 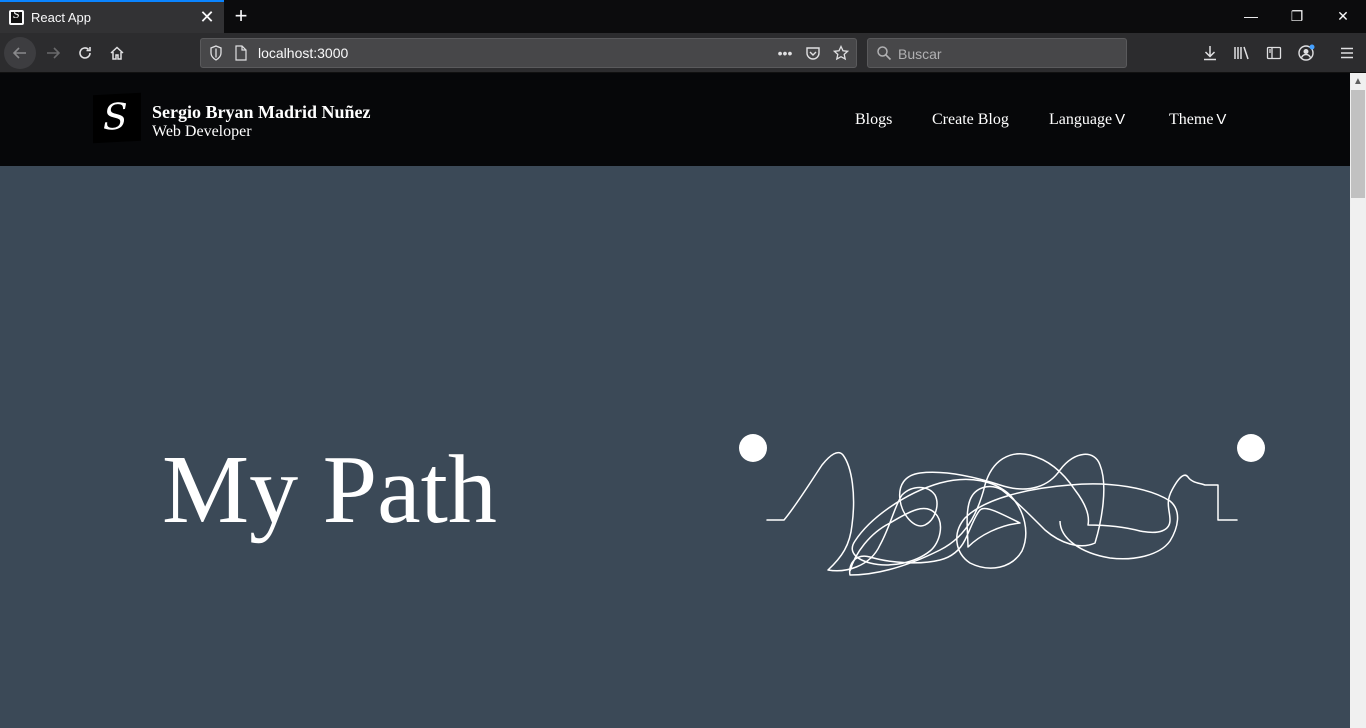 I want to click on menu-icon, so click(x=1347, y=53).